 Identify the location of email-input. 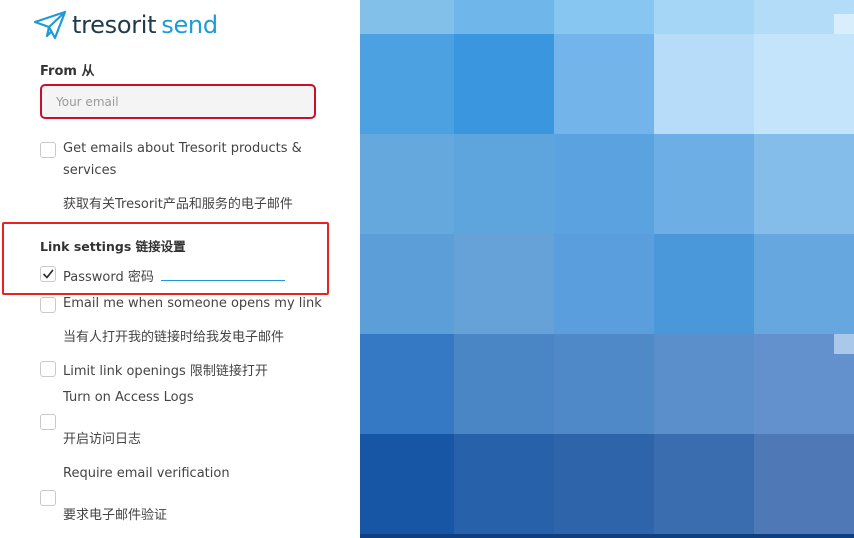
(178, 101).